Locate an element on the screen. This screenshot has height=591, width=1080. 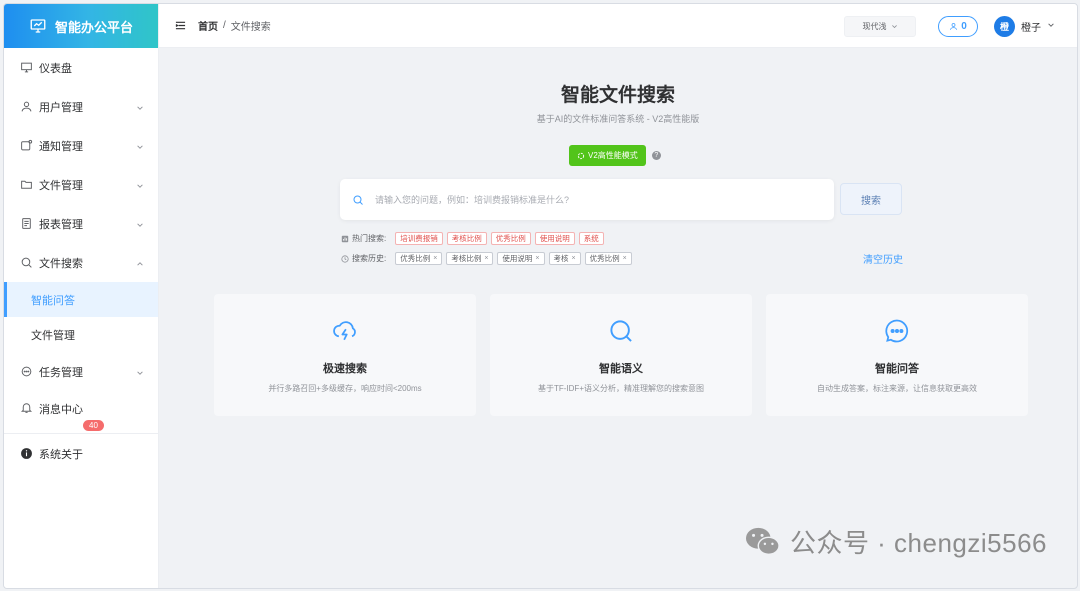
top-header: 首页 / 文件搜索 现代浅 0 橙 橙子 is located at coordinates (618, 26).